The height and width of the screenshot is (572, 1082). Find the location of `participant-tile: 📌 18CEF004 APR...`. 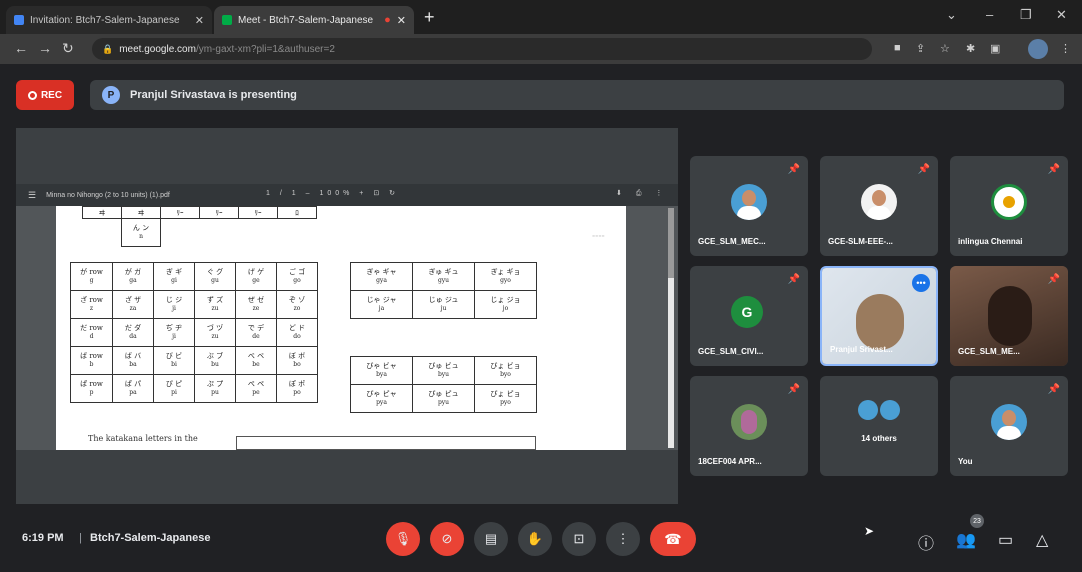

participant-tile: 📌 18CEF004 APR... is located at coordinates (749, 426).